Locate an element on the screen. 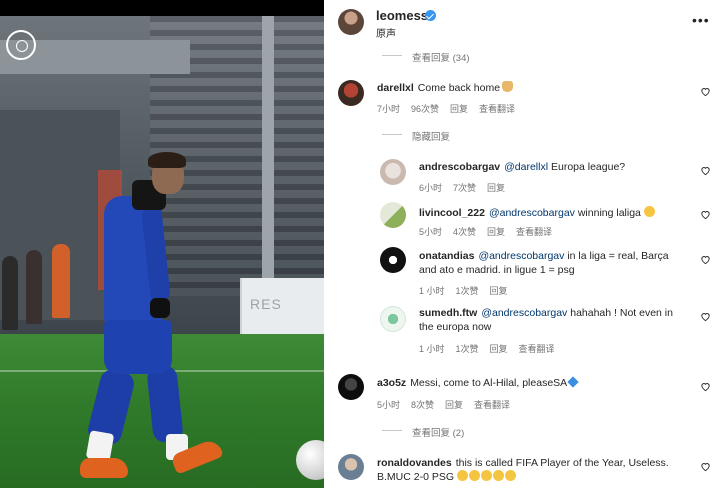 The height and width of the screenshot is (488, 720). comment-username: darellxl is located at coordinates (395, 88).